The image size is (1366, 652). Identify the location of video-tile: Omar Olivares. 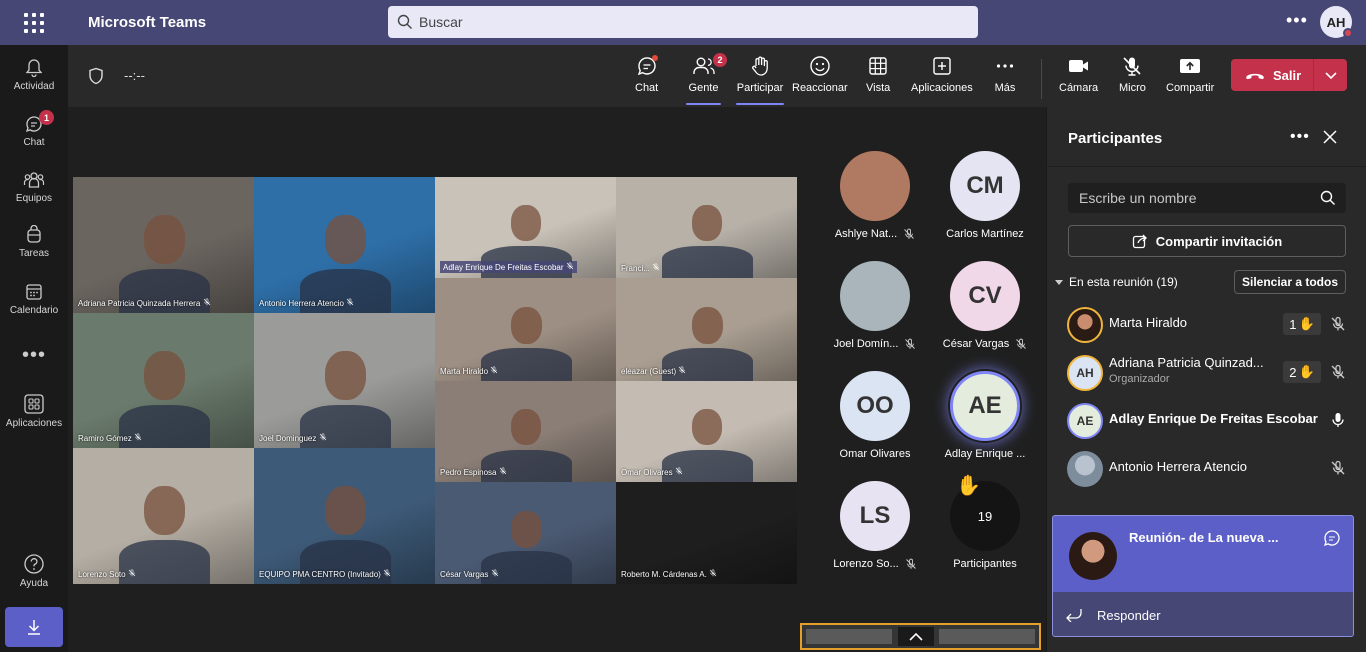
(706, 431).